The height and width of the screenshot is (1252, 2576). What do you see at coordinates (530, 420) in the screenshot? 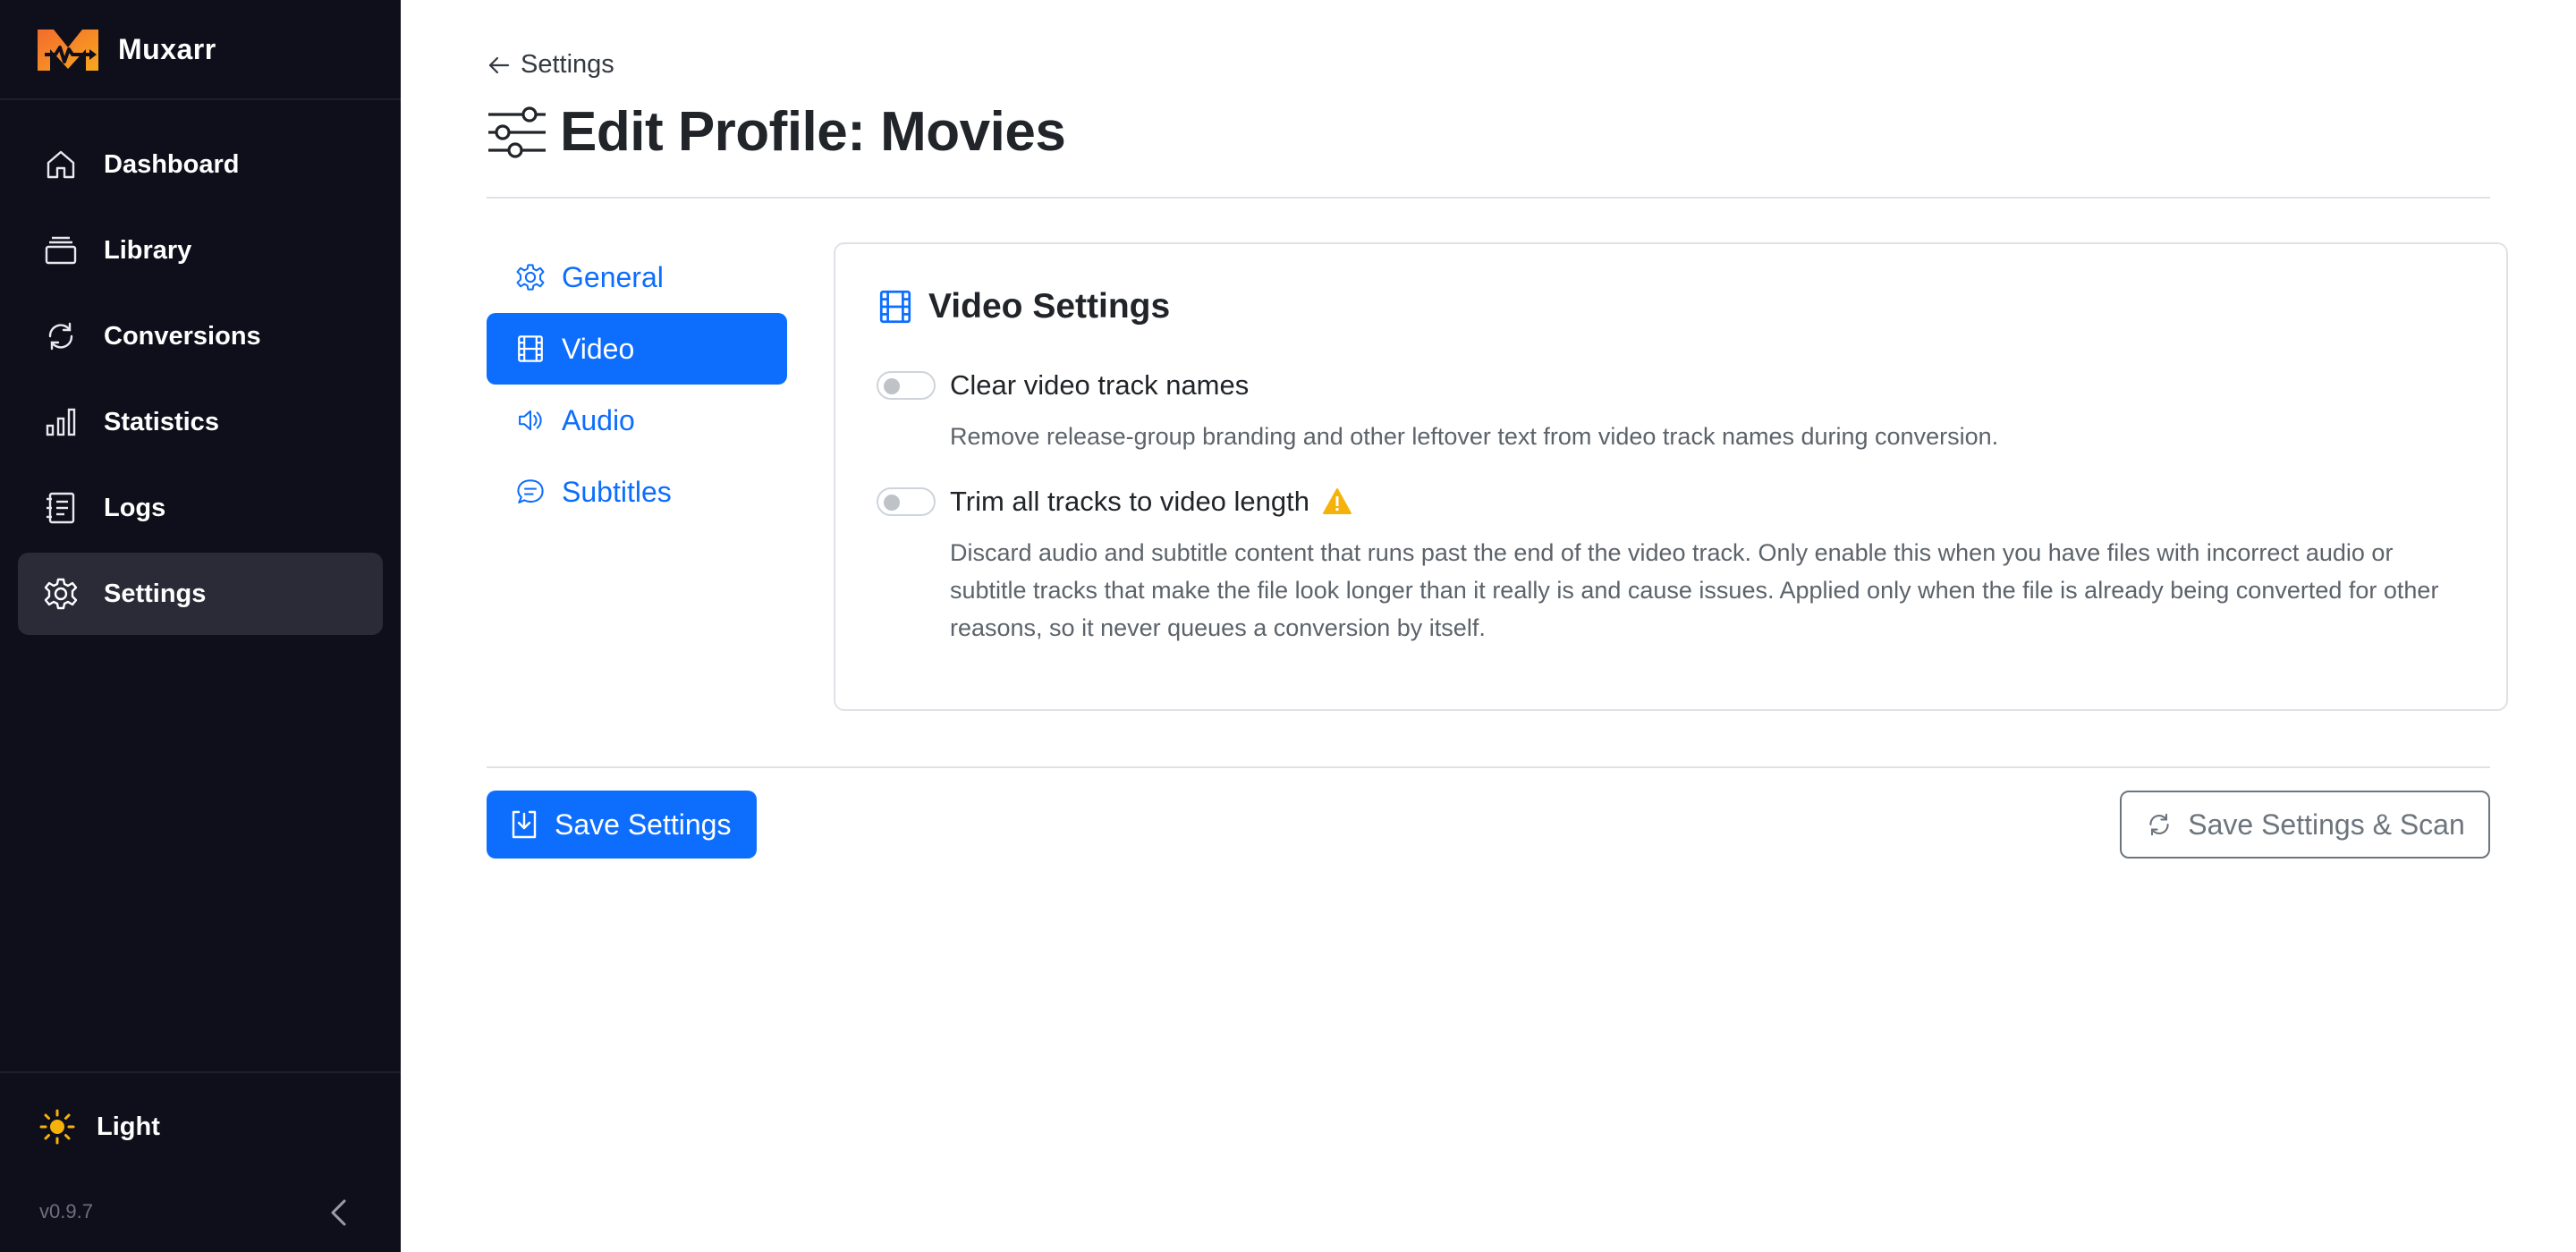
I see `volume-icon` at bounding box center [530, 420].